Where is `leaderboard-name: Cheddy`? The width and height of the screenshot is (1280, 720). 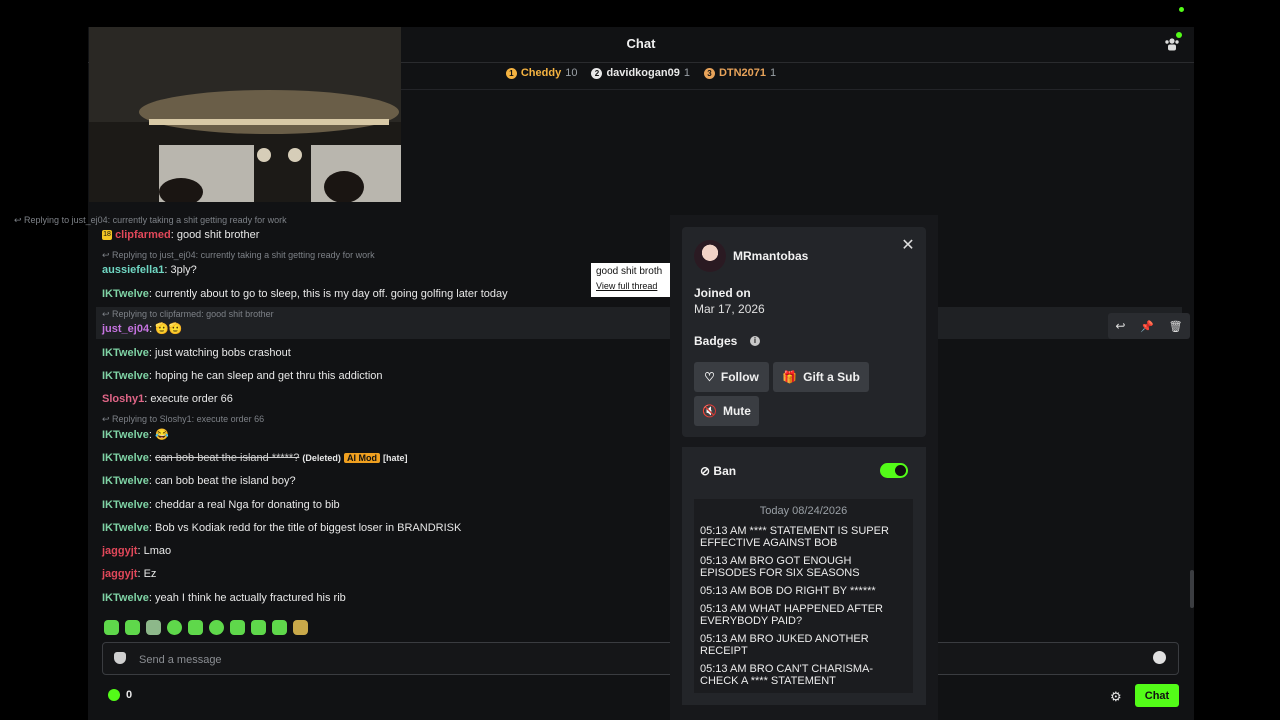 leaderboard-name: Cheddy is located at coordinates (541, 73).